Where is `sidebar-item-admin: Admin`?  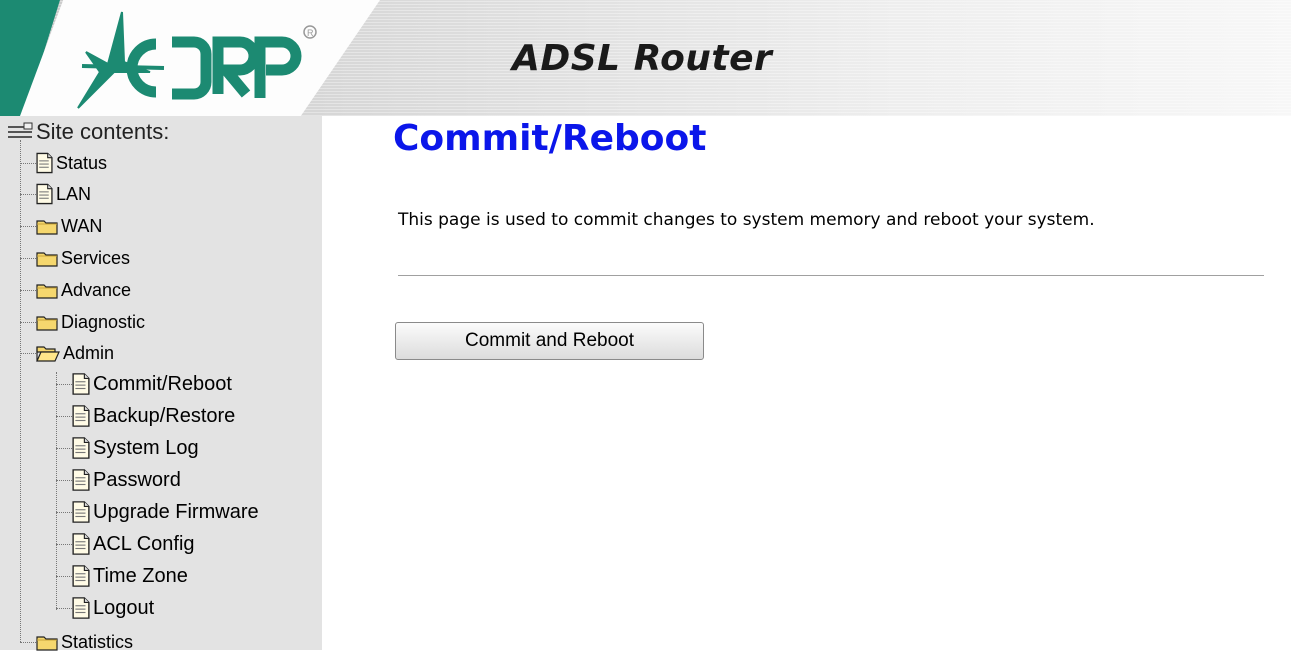
sidebar-item-admin: Admin is located at coordinates (75, 353).